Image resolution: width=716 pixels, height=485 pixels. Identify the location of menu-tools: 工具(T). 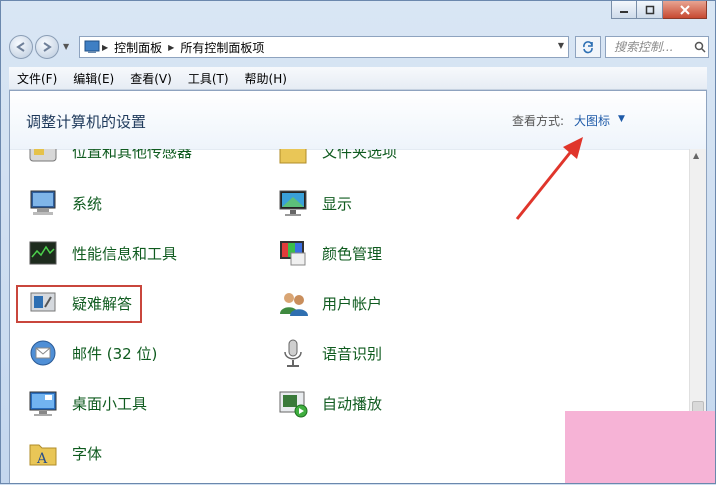
(208, 78).